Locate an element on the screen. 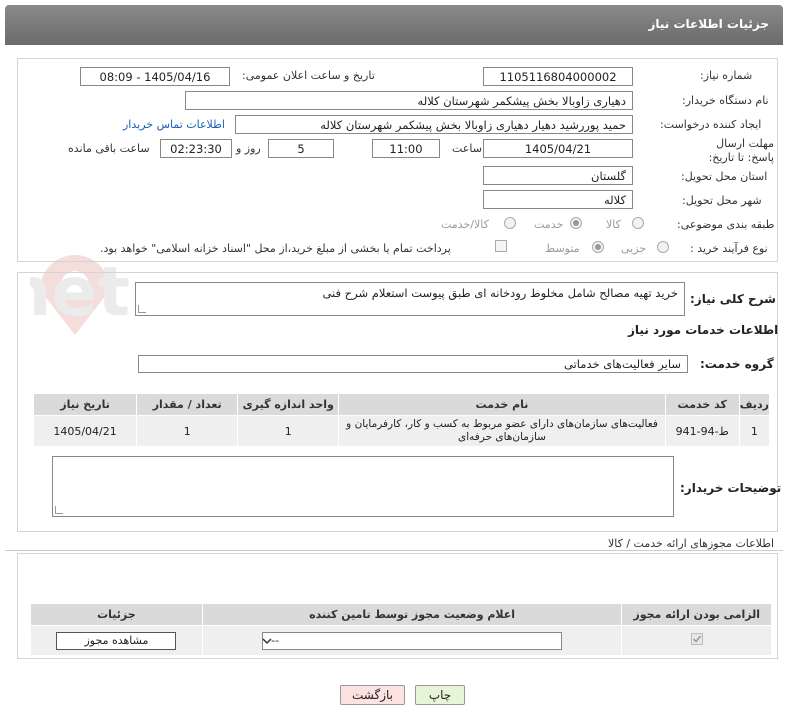 The image size is (788, 721). buyer-notes-text is located at coordinates (363, 460).